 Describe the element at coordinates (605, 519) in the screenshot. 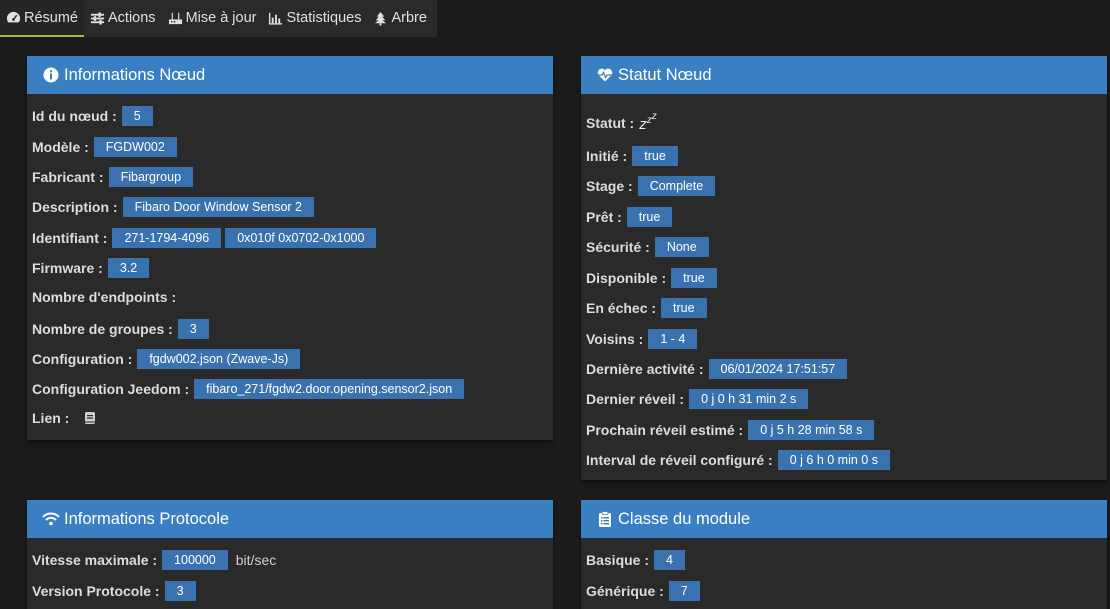

I see `clipboard-list-icon` at that location.